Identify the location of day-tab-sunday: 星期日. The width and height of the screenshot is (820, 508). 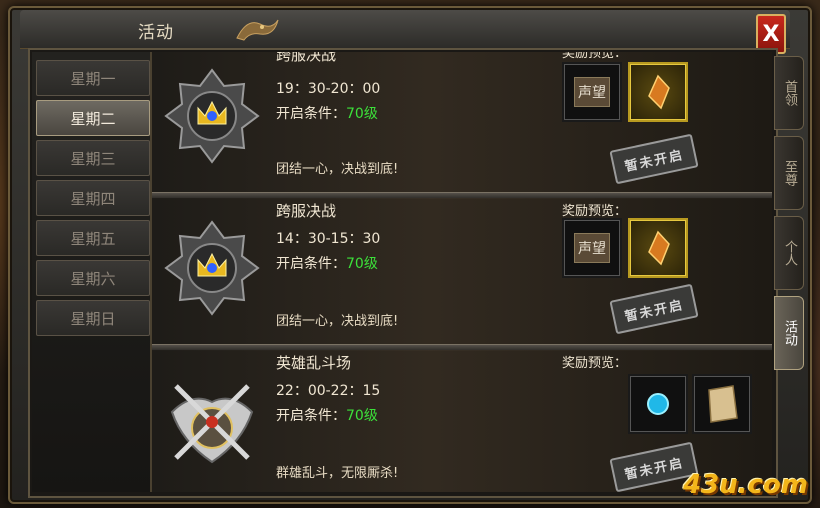
(93, 318).